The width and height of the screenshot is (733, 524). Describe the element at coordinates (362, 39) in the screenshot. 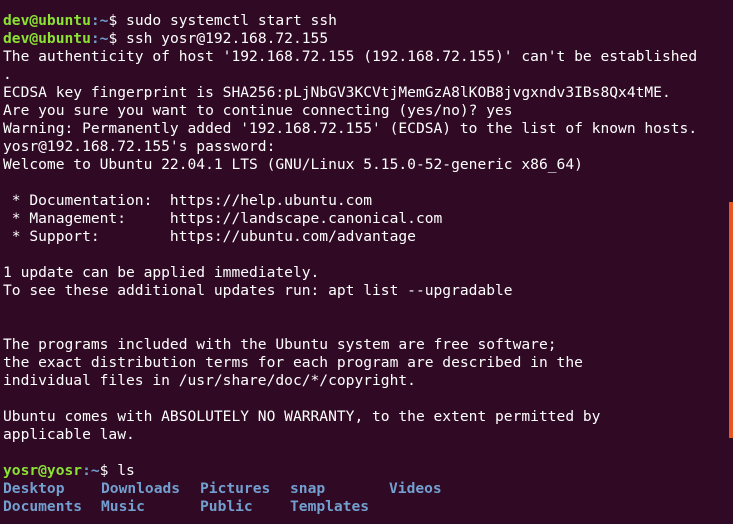

I see `prompt-line-2: dev@ubuntu:~$ ssh yosr@192.168.72.155` at that location.